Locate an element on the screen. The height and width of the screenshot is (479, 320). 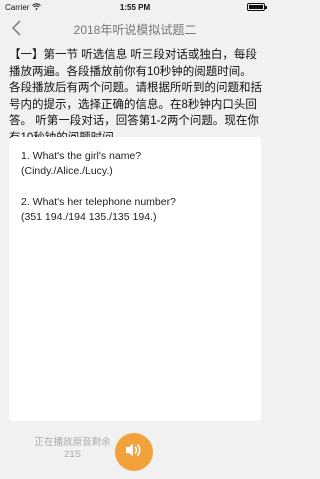
speaker-icon is located at coordinates (134, 452).